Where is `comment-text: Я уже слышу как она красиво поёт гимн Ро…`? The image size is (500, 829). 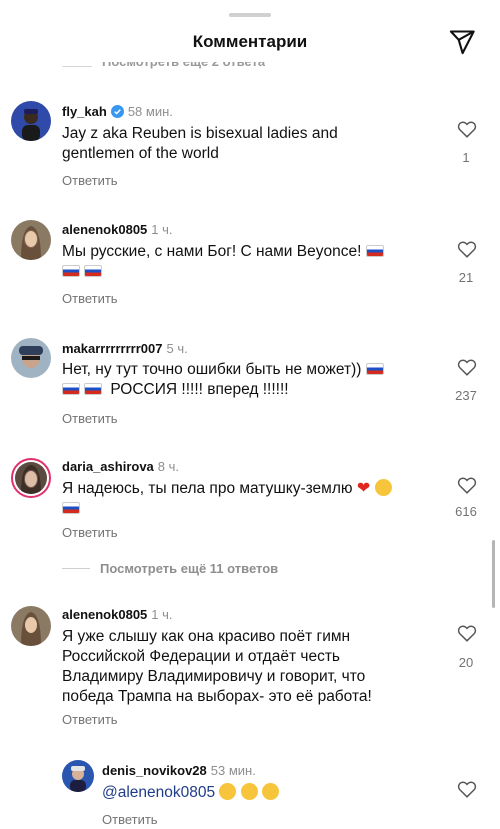
comment-text: Я уже слышу как она красиво поёт гимн Ро… is located at coordinates (242, 667).